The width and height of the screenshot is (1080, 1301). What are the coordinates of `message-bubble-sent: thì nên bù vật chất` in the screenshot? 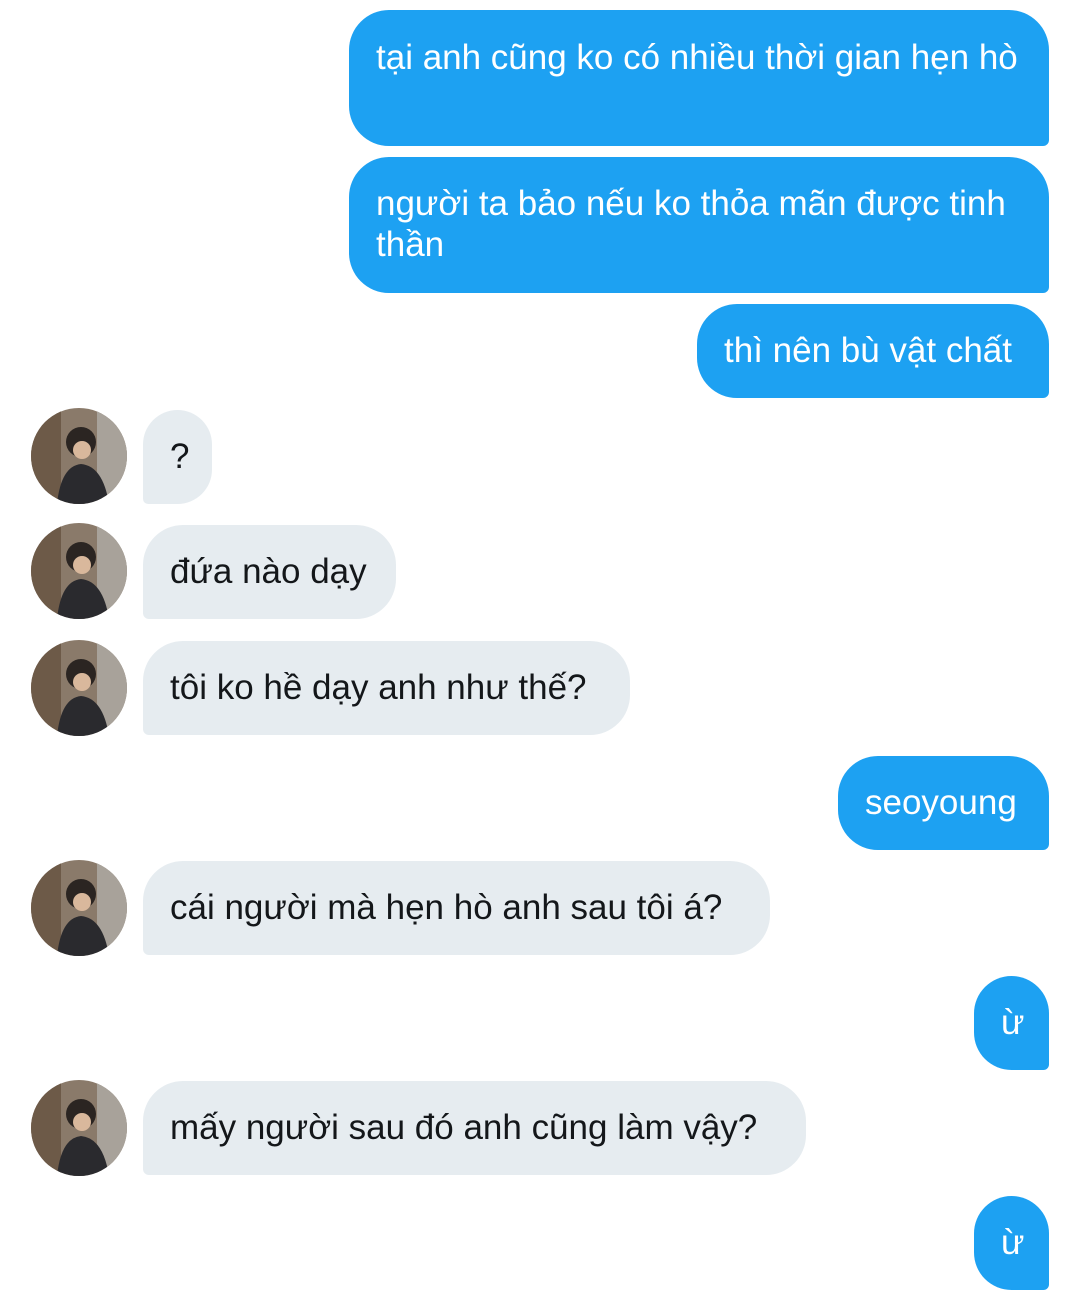 It's located at (873, 351).